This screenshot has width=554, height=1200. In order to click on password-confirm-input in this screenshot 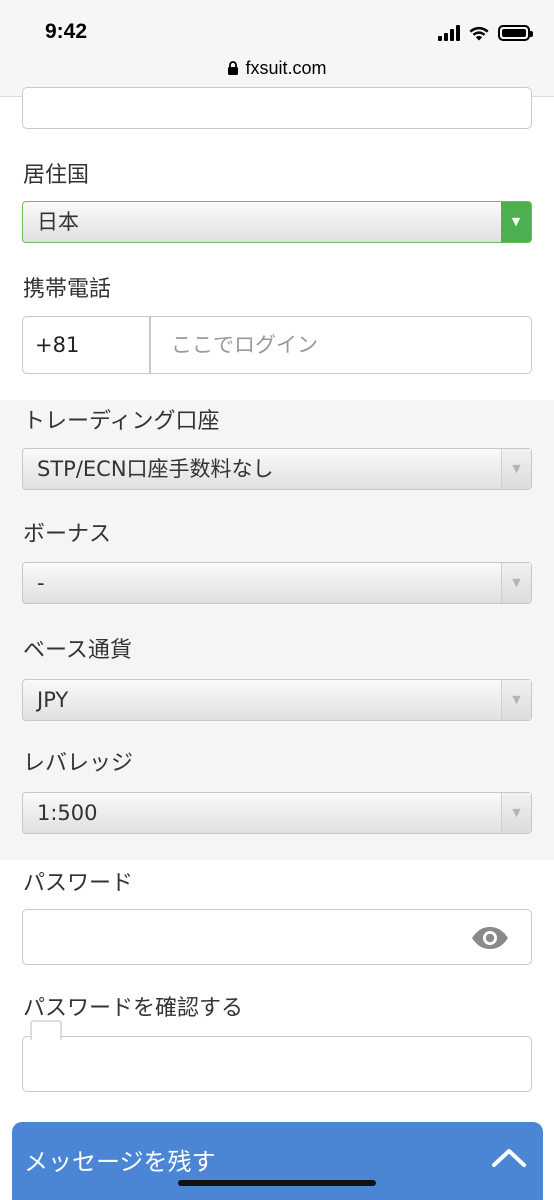, I will do `click(277, 1064)`.